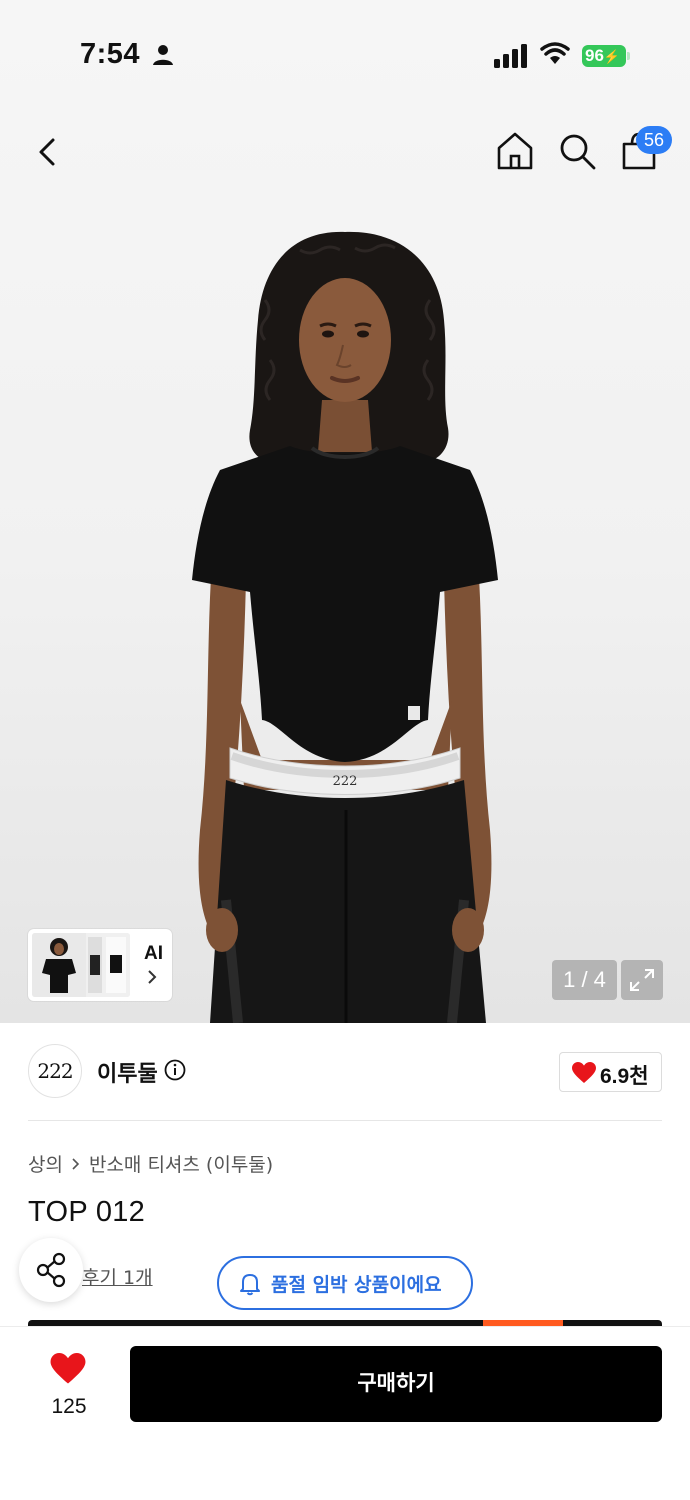  Describe the element at coordinates (345, 150) in the screenshot. I see `top-navigation` at that location.